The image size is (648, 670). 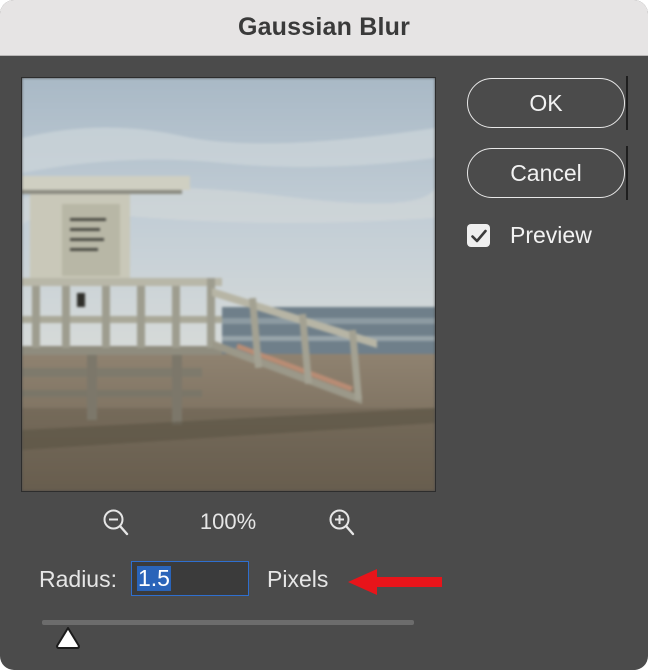 What do you see at coordinates (78, 579) in the screenshot?
I see `radius-label: Radius:` at bounding box center [78, 579].